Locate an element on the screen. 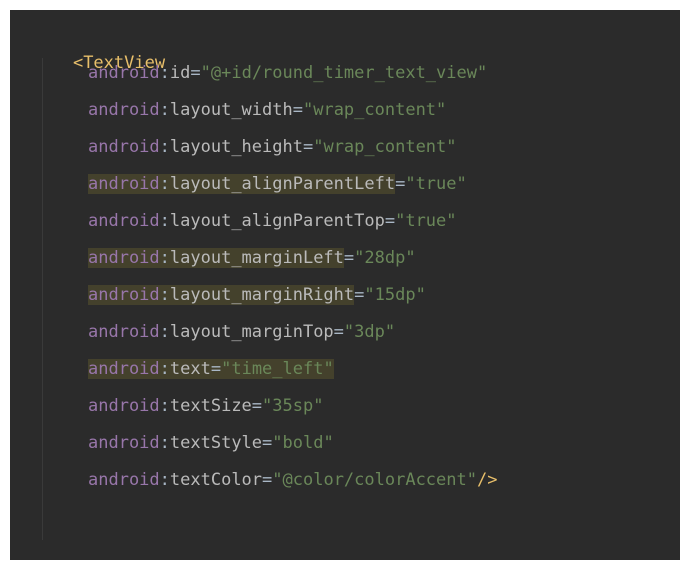  usage-highlight: android:layout_alignParentLeft is located at coordinates (242, 184).